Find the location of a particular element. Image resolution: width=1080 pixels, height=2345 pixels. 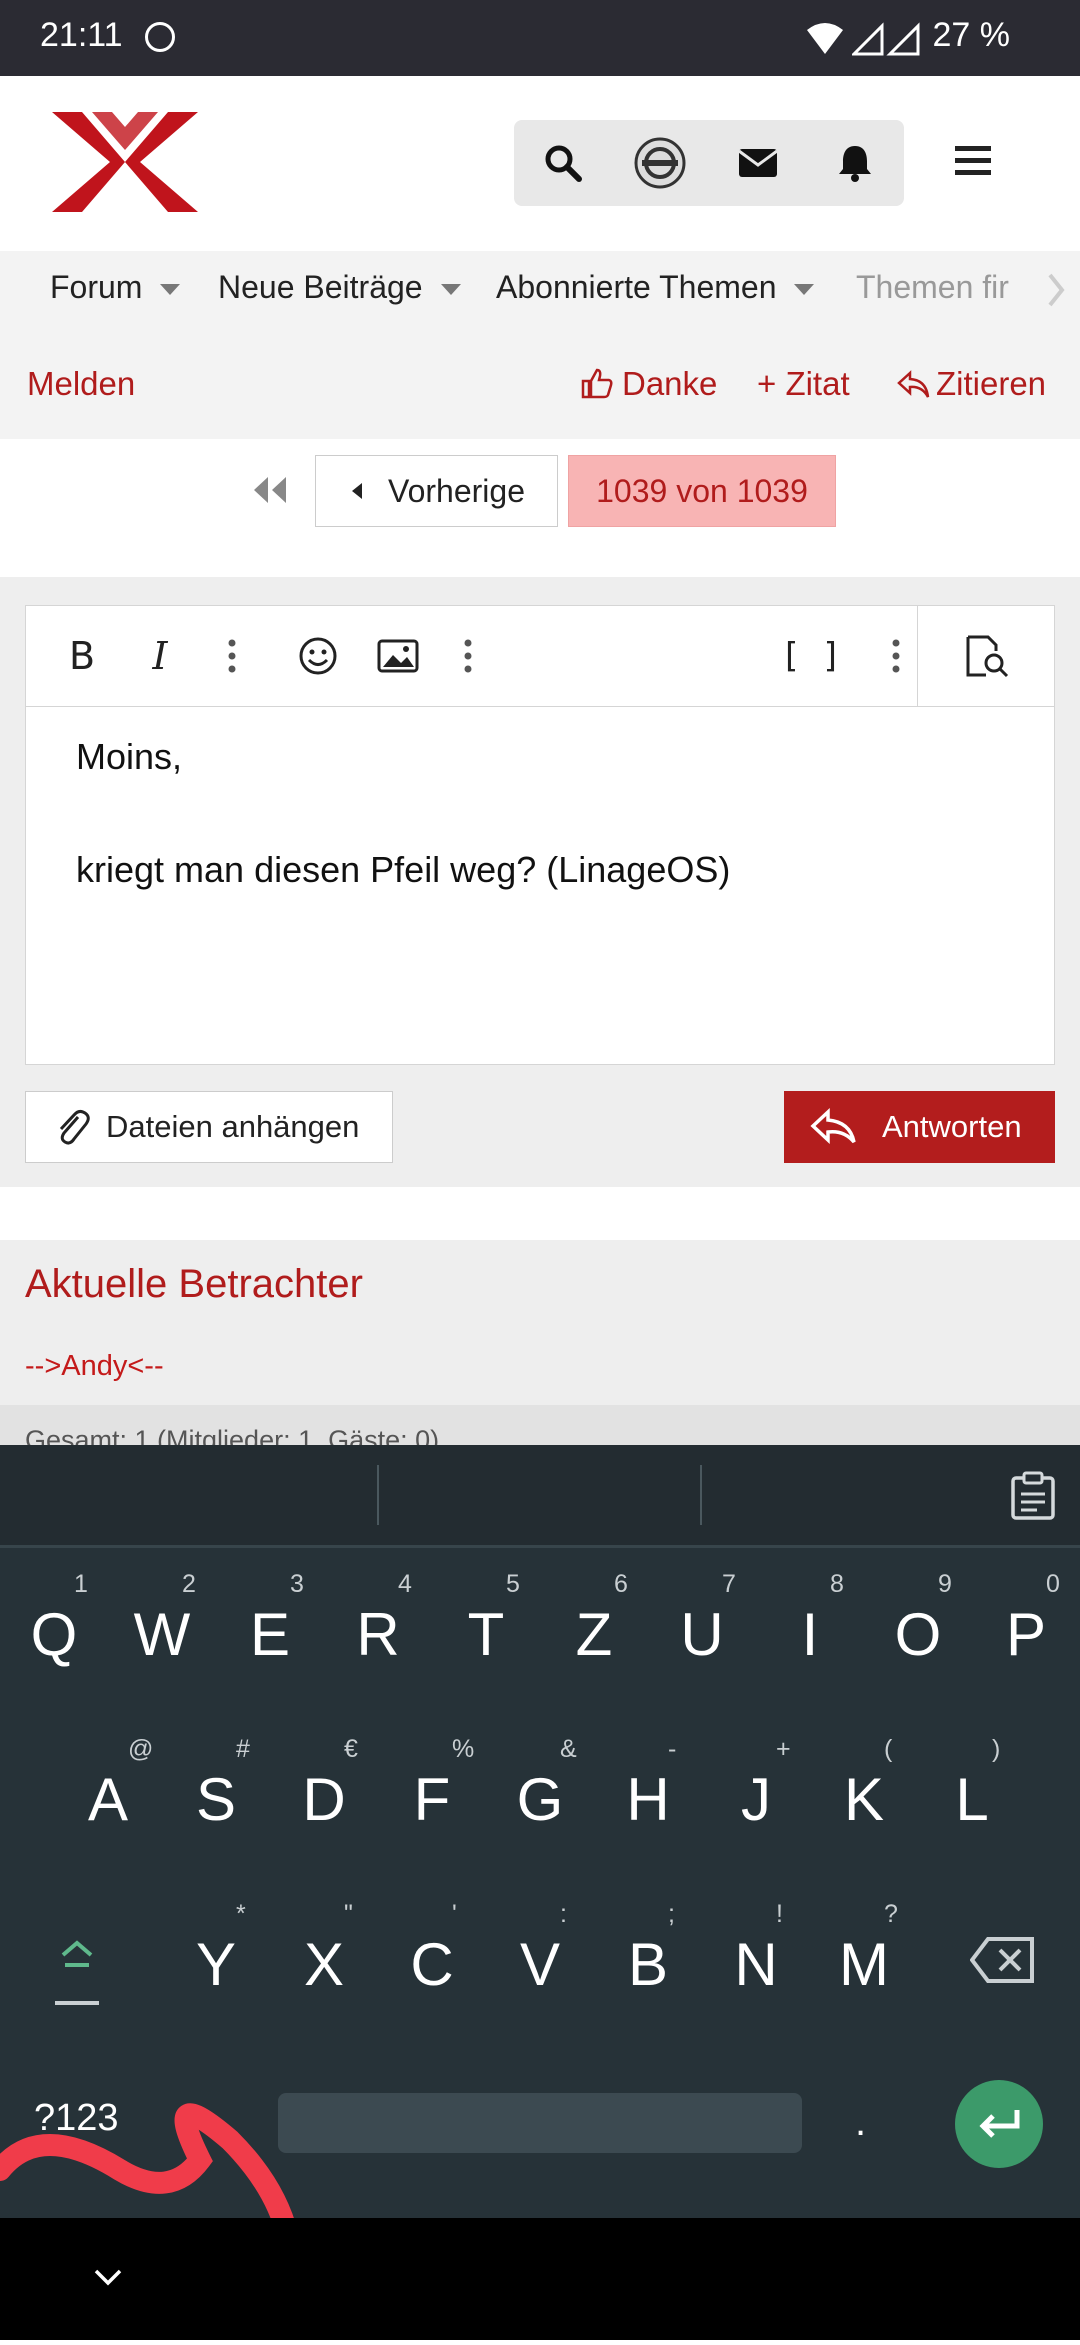

key-z: Z is located at coordinates (594, 1634).